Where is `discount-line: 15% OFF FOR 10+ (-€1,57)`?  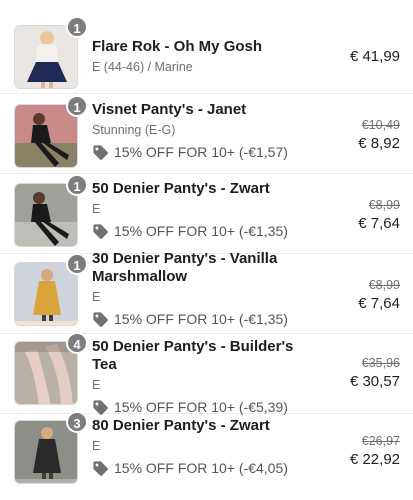
discount-line: 15% OFF FOR 10+ (-€1,57) is located at coordinates (205, 152).